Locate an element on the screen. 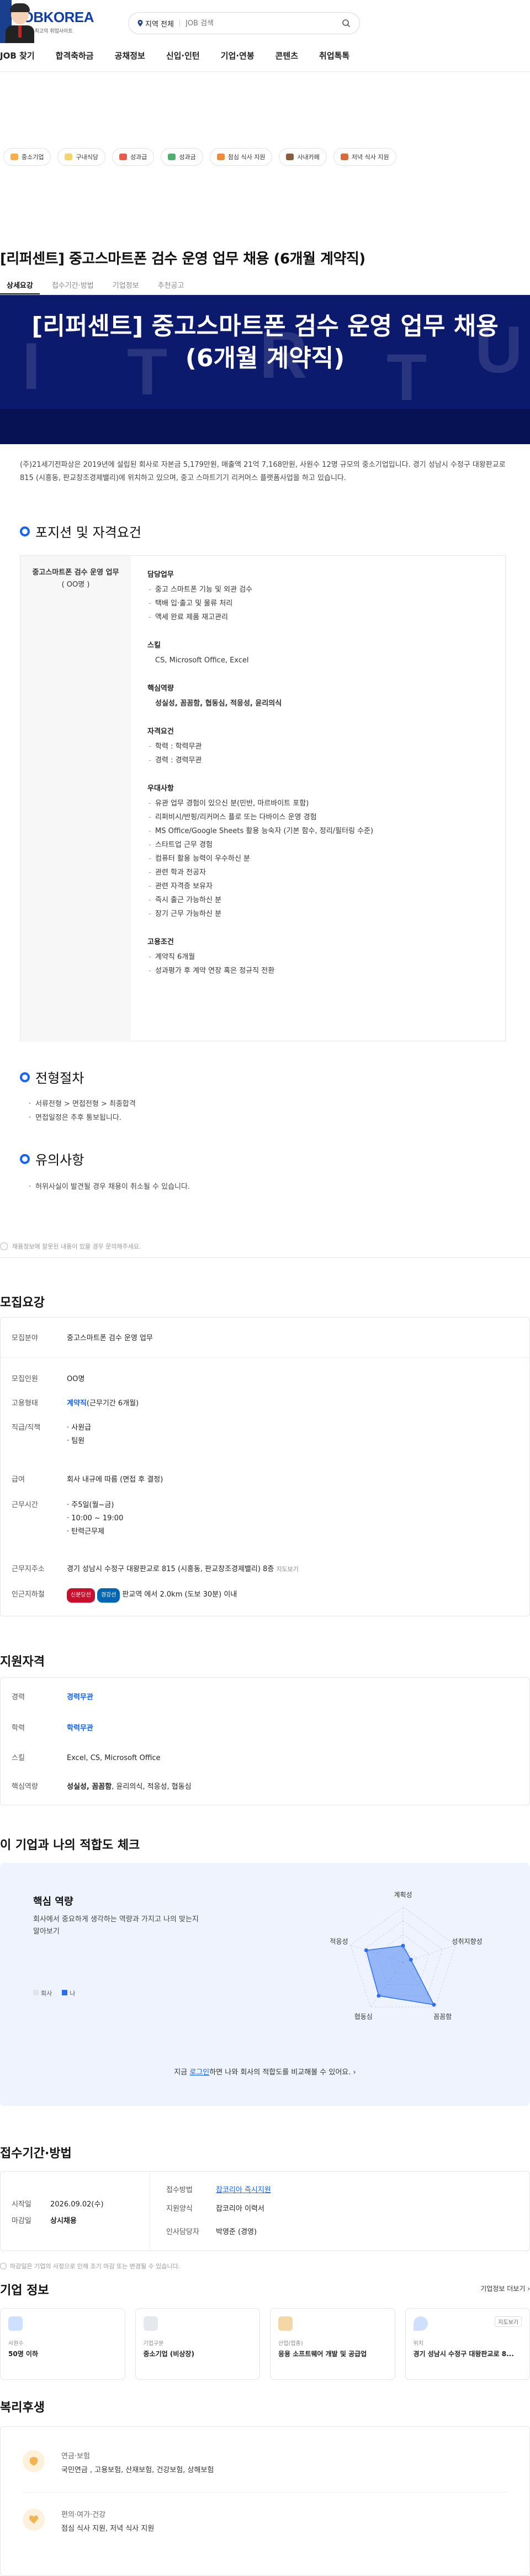 This screenshot has height=2576, width=530. chip-bonus: 성과급 is located at coordinates (133, 157).